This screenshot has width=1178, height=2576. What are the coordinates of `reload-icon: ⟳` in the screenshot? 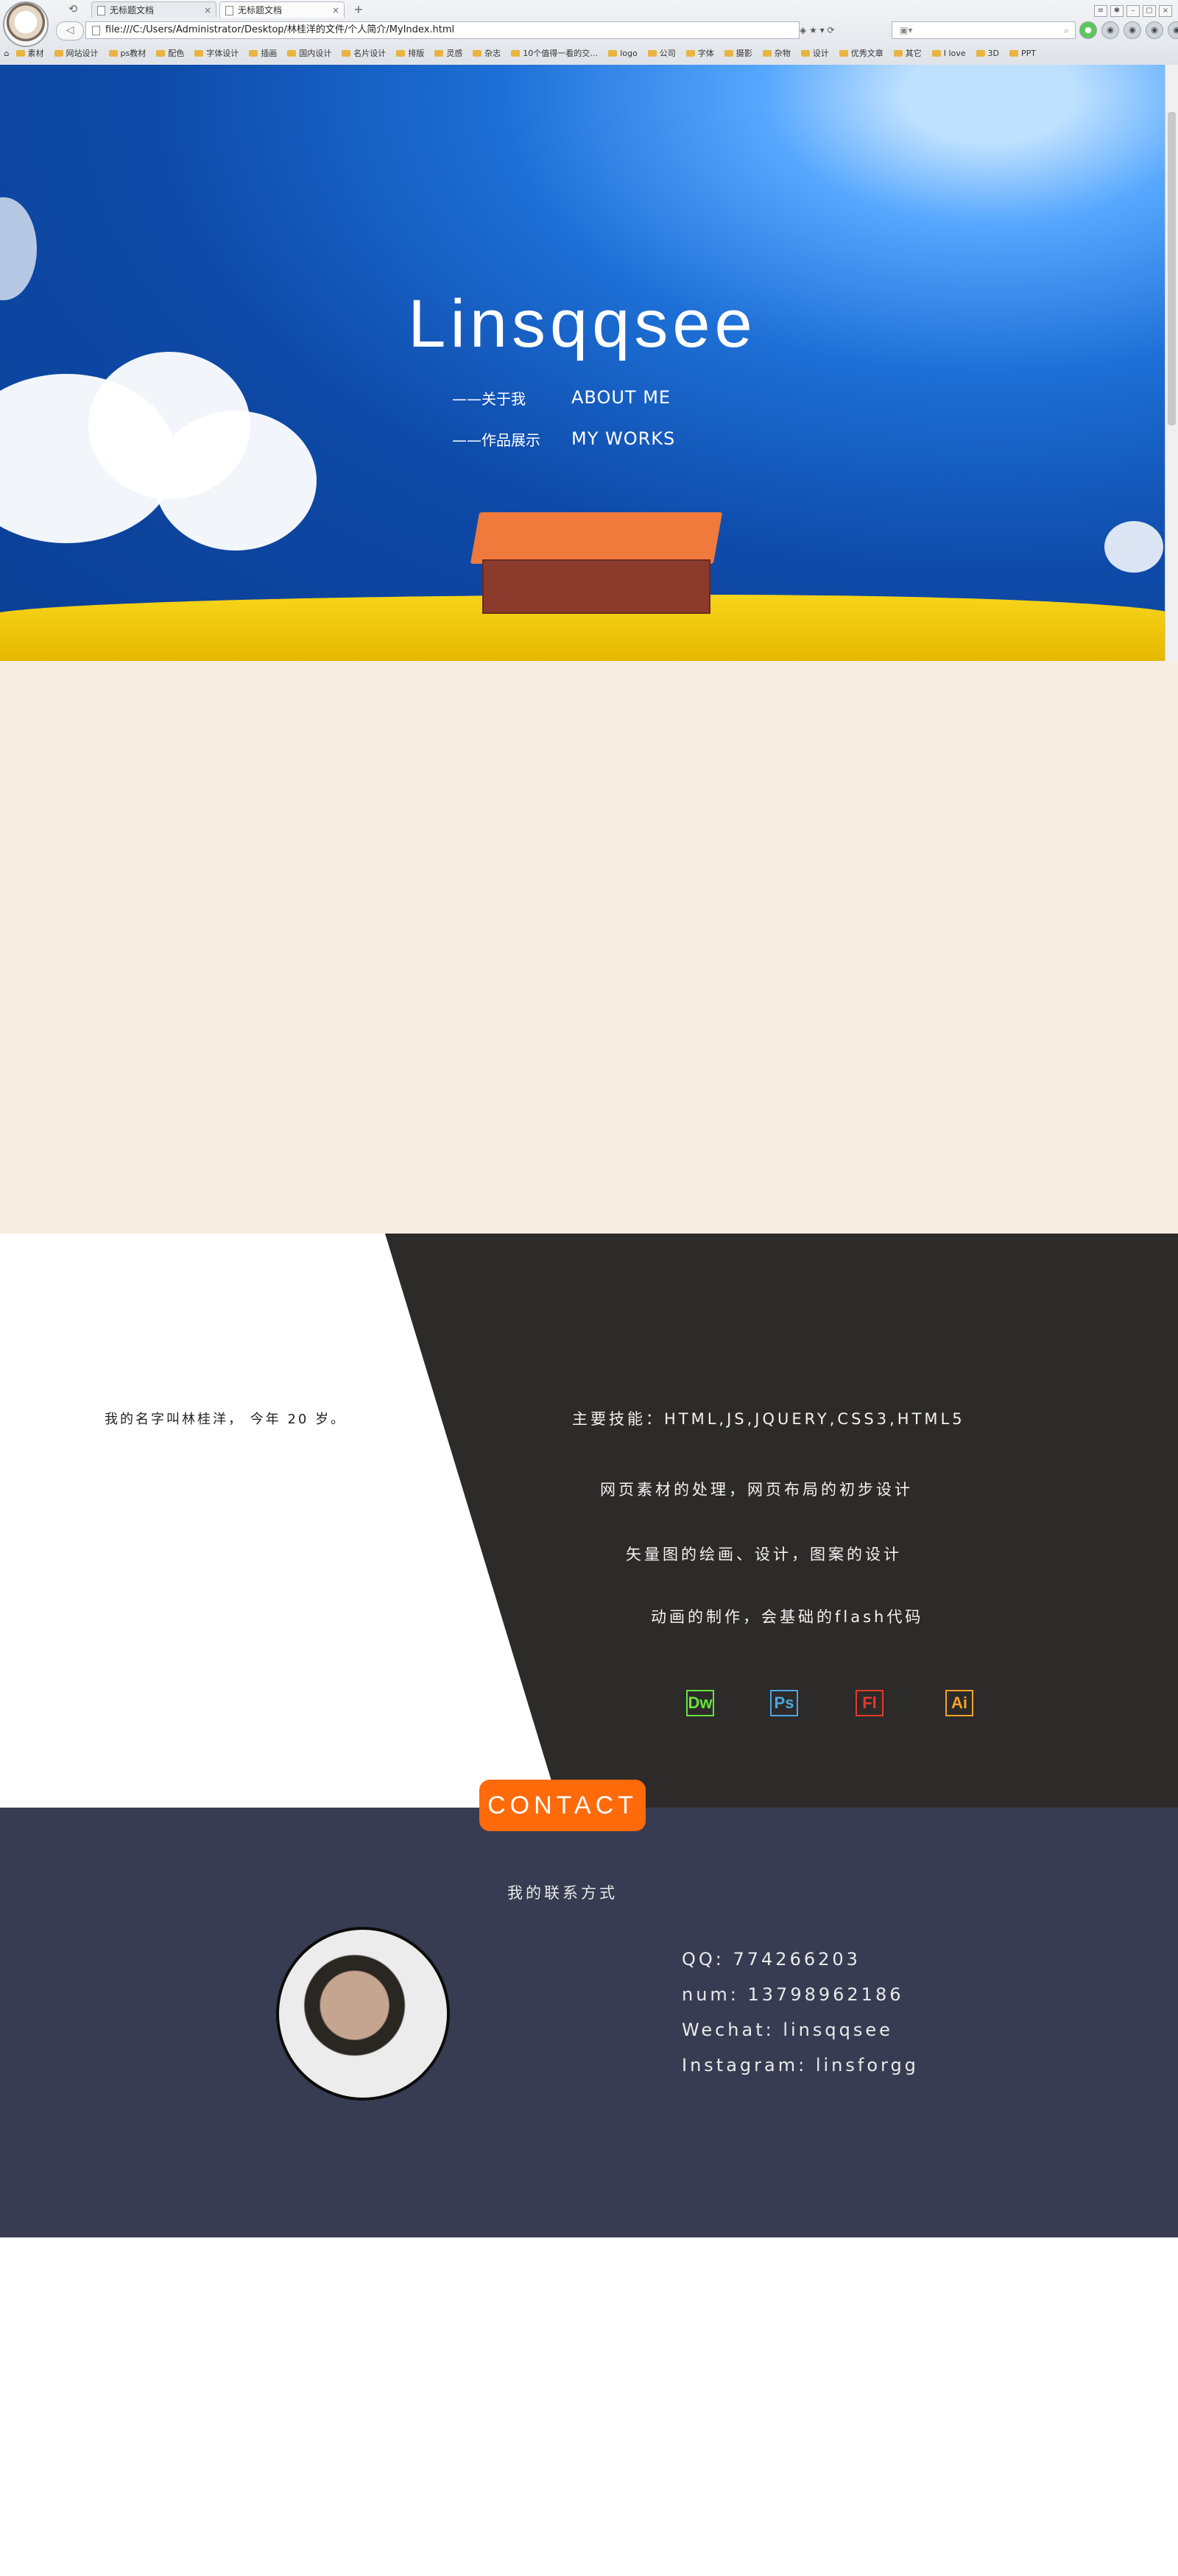 It's located at (831, 30).